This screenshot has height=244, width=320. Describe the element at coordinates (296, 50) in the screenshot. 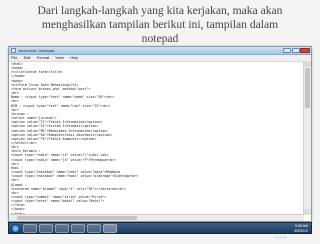

I see `maximize-button` at that location.